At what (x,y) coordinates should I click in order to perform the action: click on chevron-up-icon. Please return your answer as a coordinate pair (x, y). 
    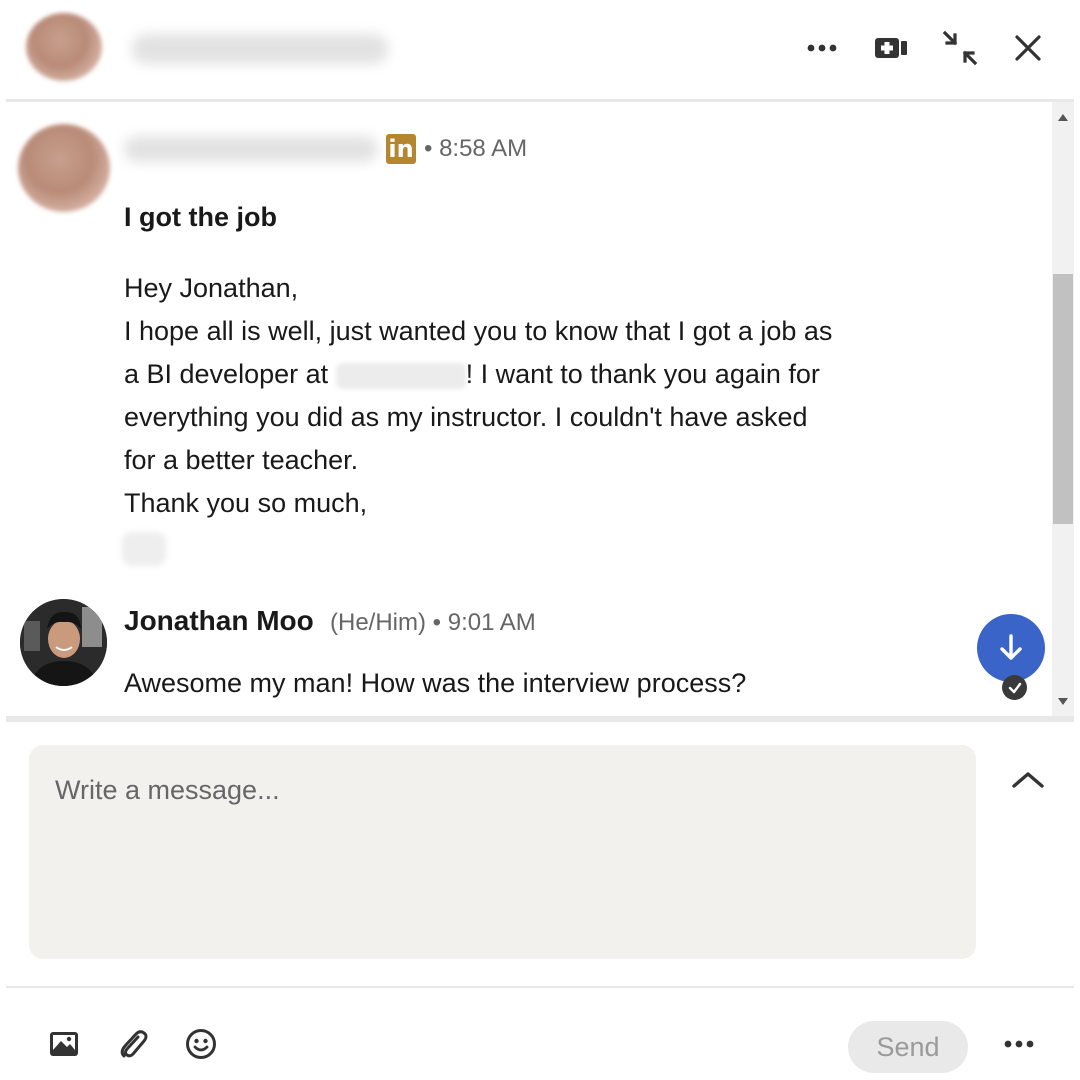
    Looking at the image, I should click on (1028, 780).